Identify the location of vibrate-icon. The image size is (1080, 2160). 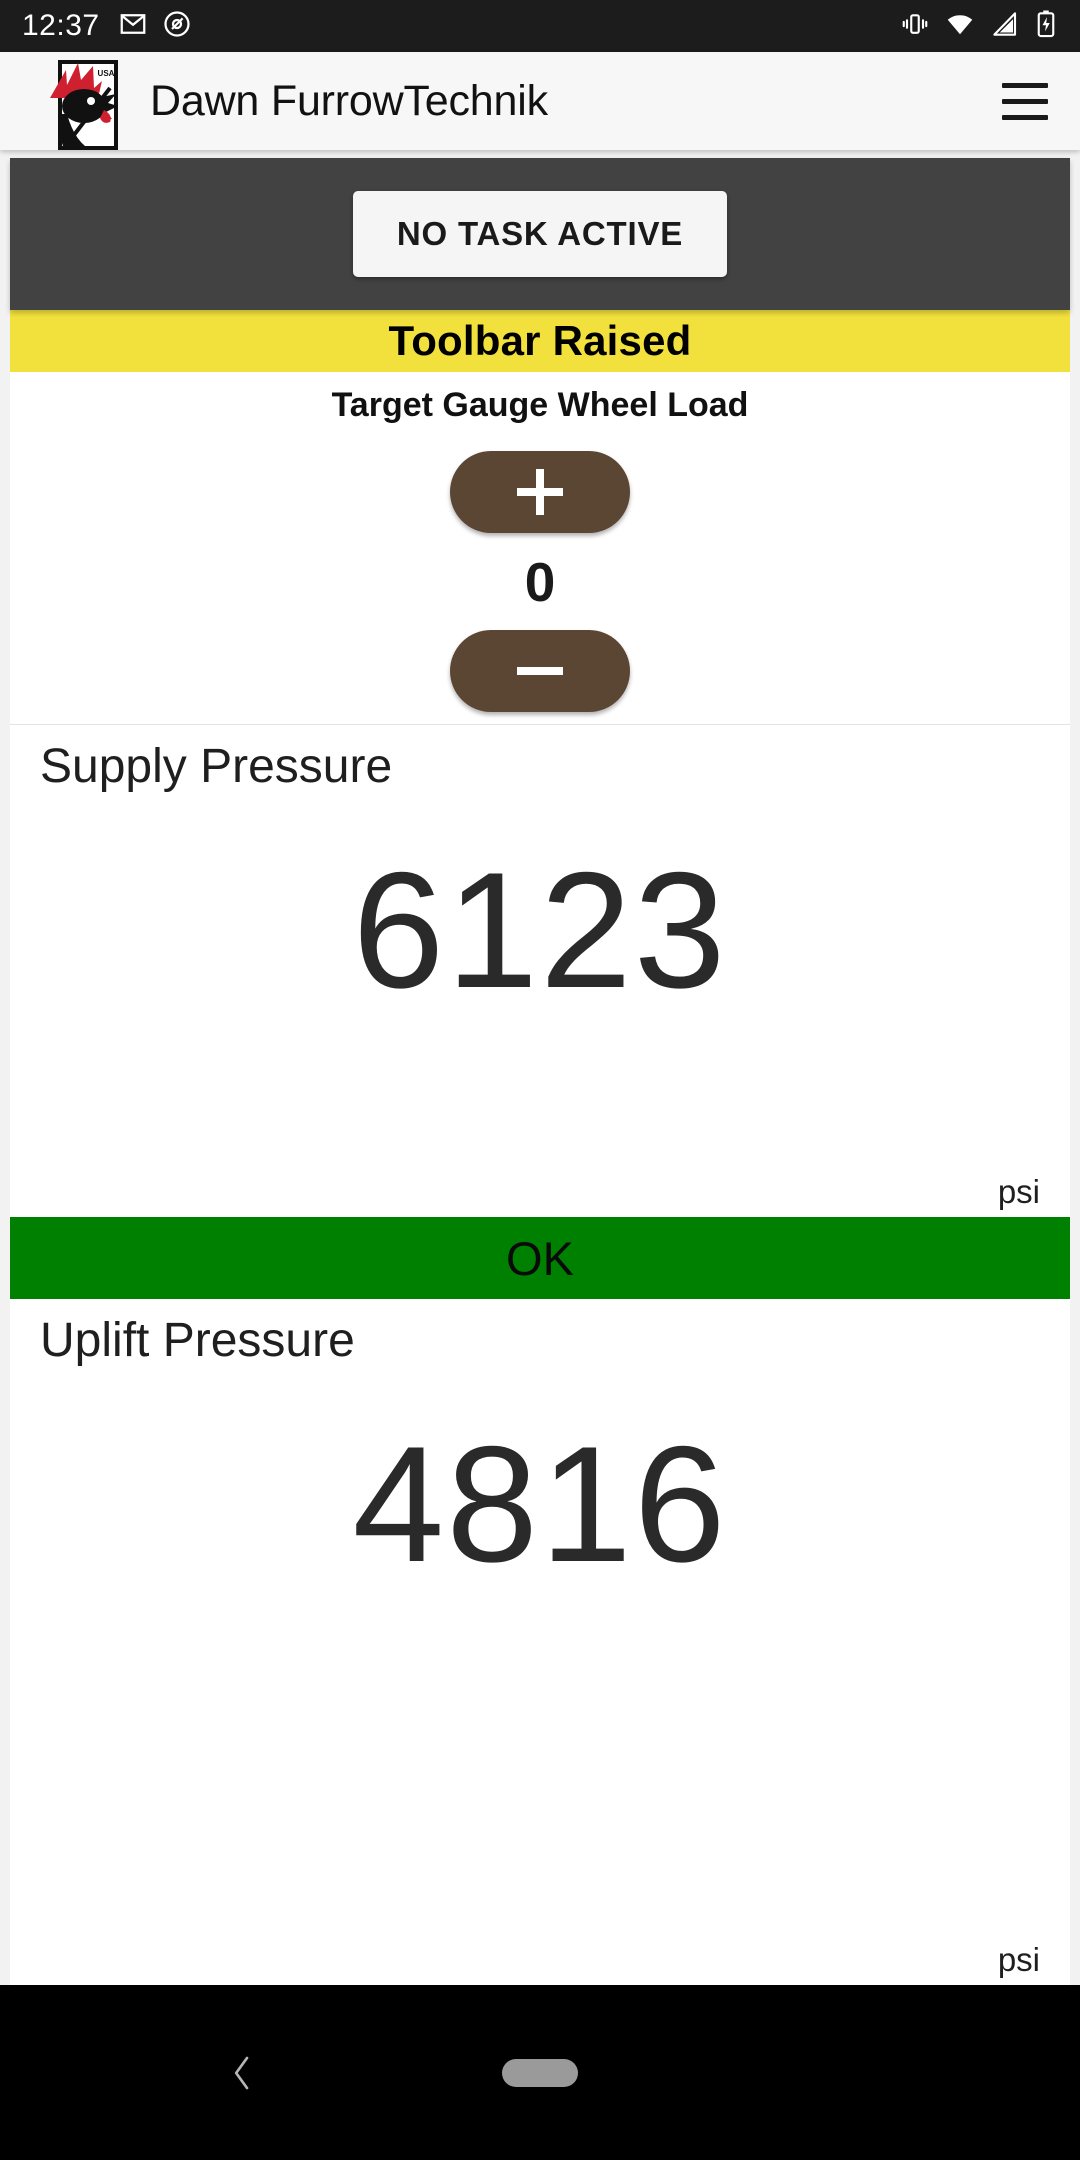
(915, 26).